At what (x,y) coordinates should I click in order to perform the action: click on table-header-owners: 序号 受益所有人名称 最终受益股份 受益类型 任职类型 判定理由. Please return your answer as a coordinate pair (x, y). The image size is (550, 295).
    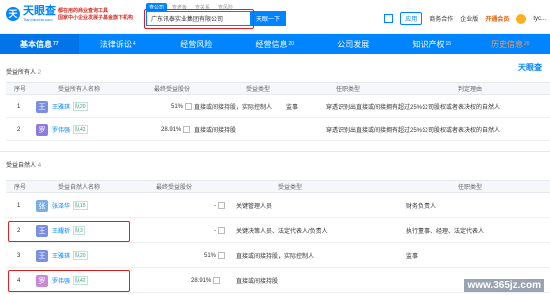
    Looking at the image, I should click on (278, 88).